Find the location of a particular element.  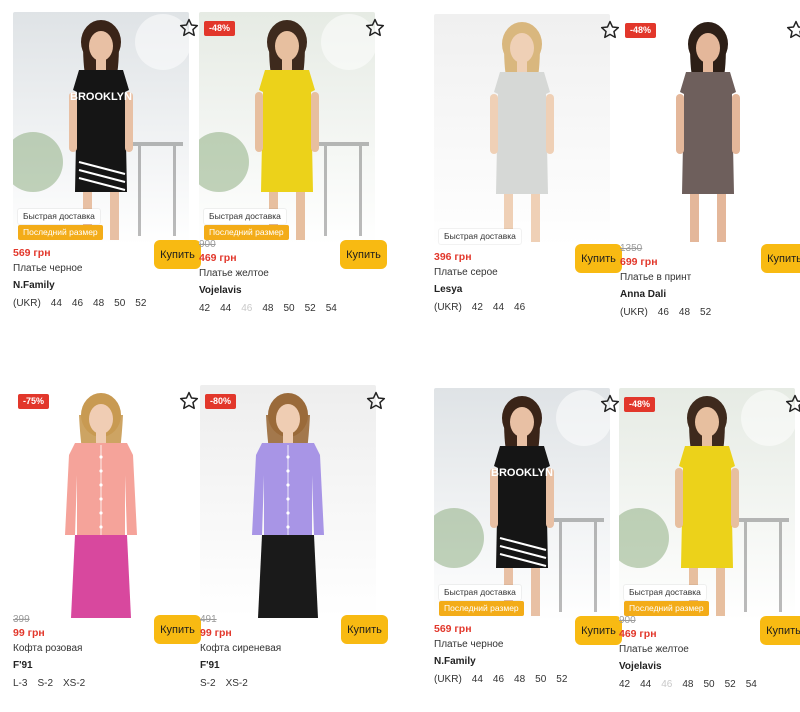

size-list: S-2 XS-2 is located at coordinates (229, 683).